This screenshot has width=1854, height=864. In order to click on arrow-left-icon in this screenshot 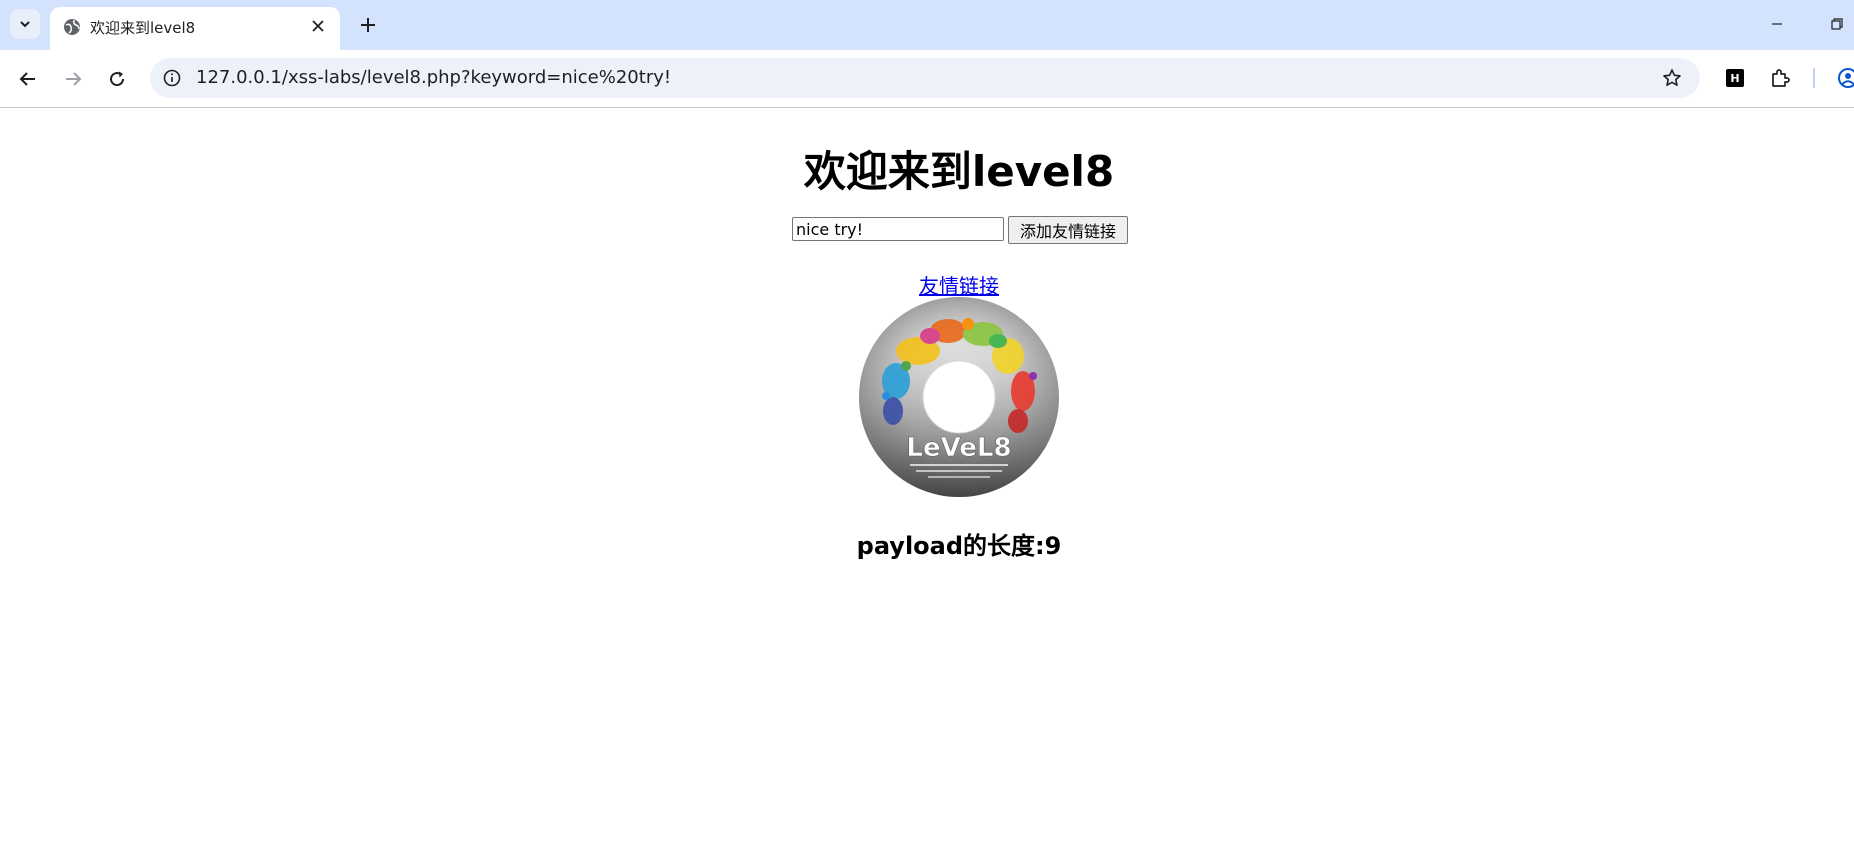, I will do `click(27, 79)`.